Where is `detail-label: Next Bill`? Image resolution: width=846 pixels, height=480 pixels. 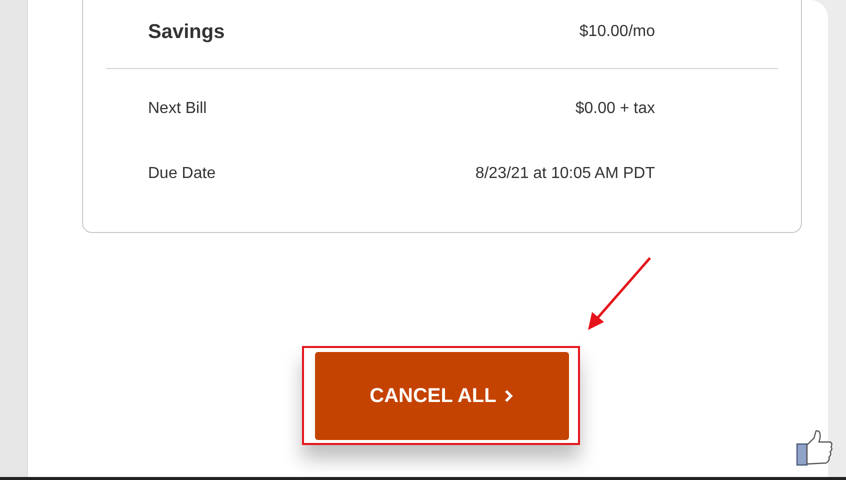 detail-label: Next Bill is located at coordinates (177, 109).